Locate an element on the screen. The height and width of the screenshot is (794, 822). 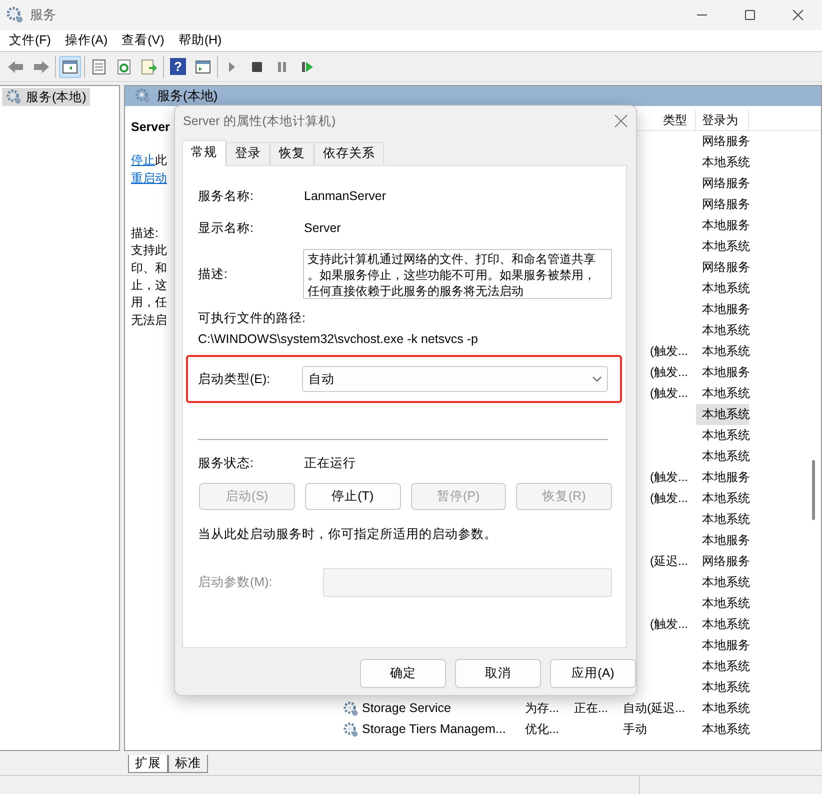
dialog-tab: 恢复 is located at coordinates (292, 153).